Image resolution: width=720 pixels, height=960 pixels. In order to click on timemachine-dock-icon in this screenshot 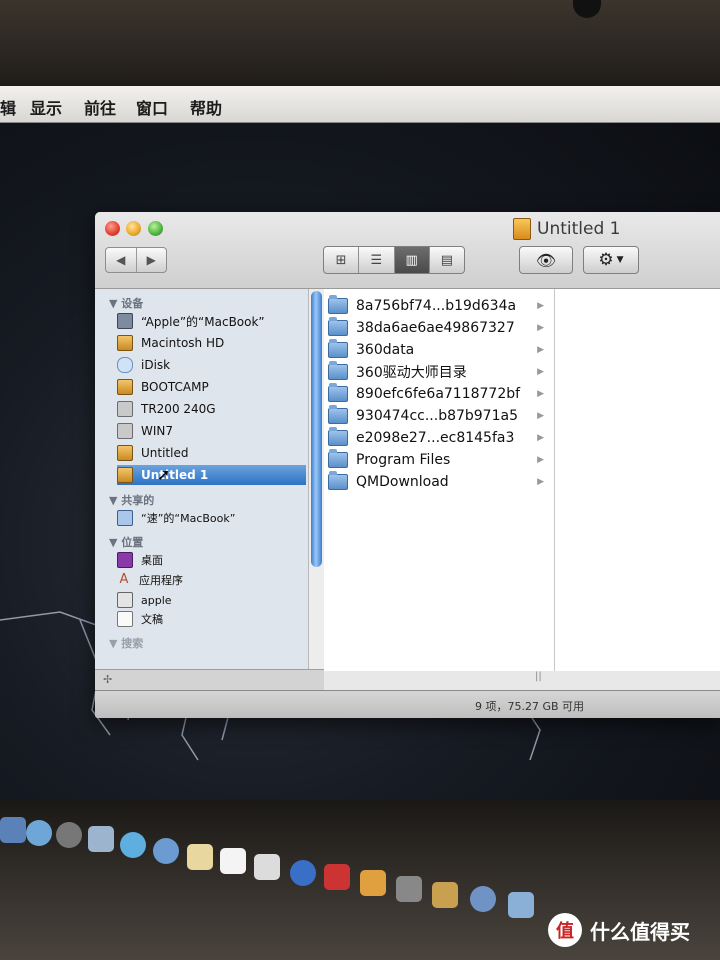, I will do `click(483, 899)`.